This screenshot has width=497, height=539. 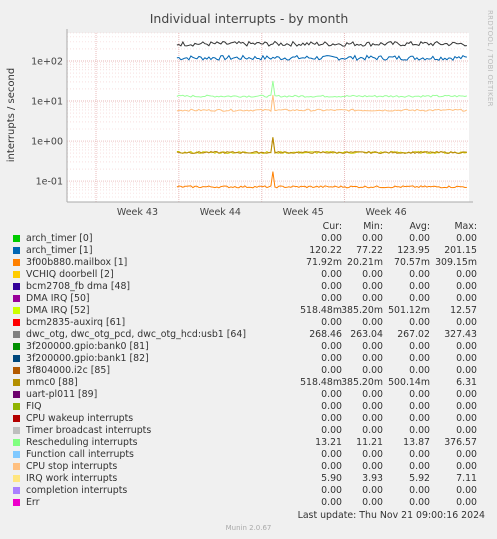 I want to click on legend-row: CPU stop interrupts 0.00 0.00 0.00 0.00, so click(x=249, y=467).